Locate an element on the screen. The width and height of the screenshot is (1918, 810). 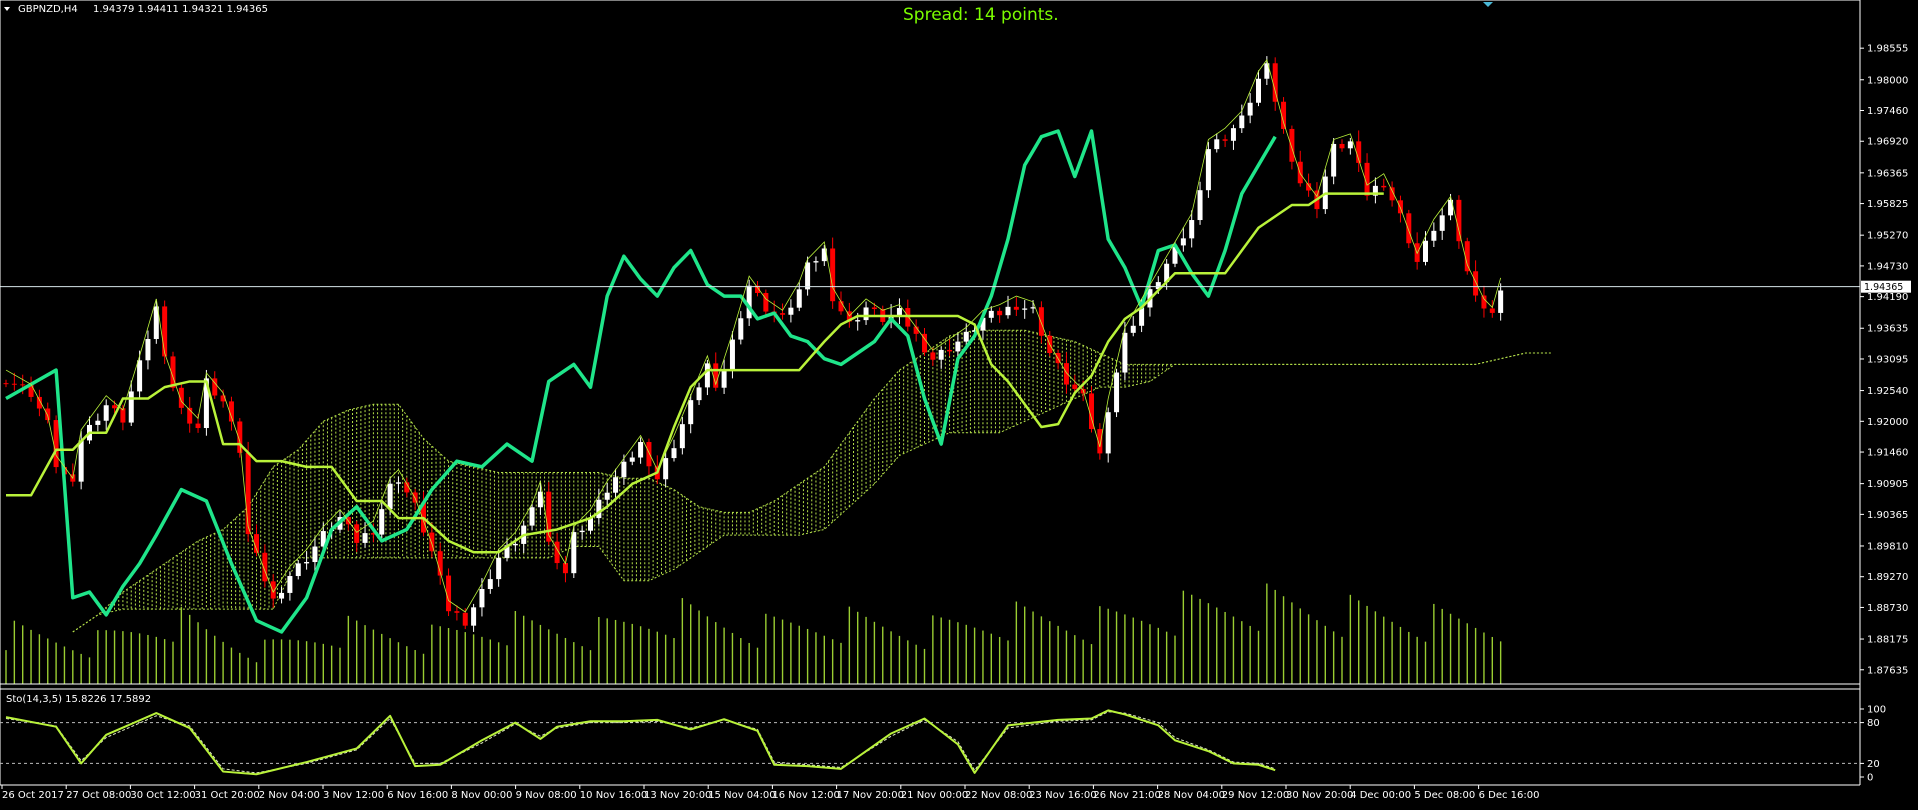
price-tick-label: 1.93635 is located at coordinates (1887, 329).